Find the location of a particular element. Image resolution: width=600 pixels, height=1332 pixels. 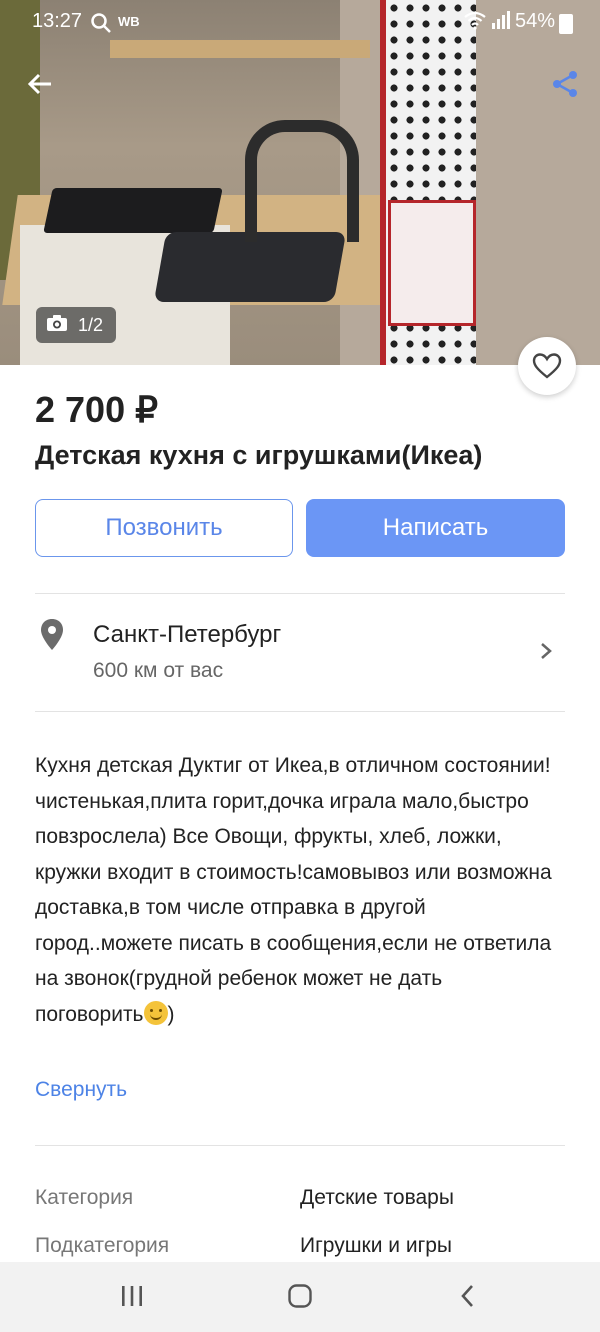

home-button is located at coordinates (300, 1296).